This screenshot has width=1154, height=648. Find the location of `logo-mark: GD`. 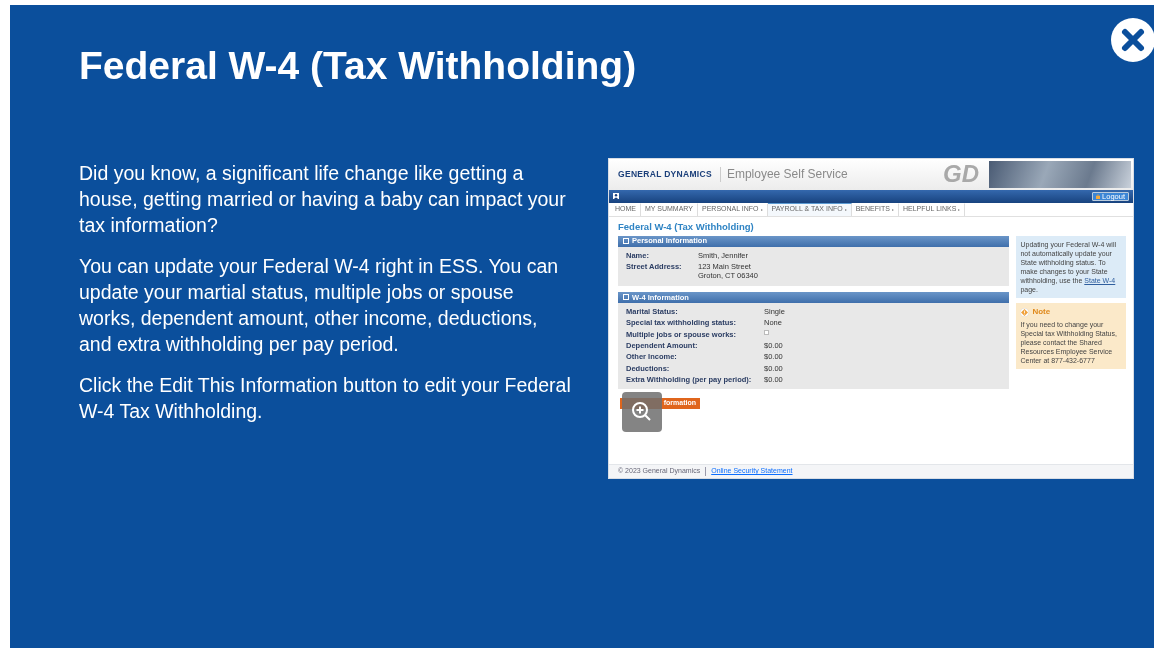

logo-mark: GD is located at coordinates (961, 174).